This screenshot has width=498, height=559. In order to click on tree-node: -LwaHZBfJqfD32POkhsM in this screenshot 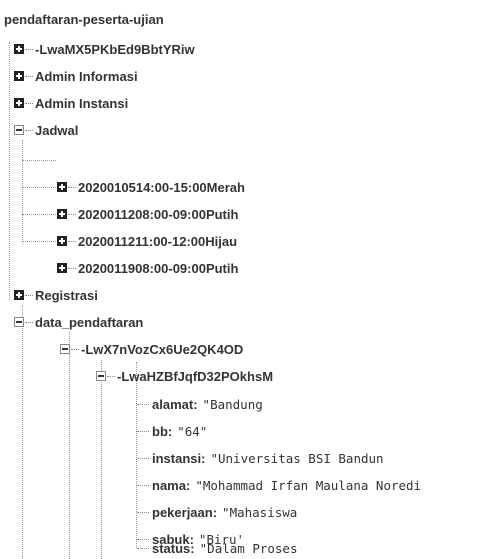, I will do `click(184, 376)`.